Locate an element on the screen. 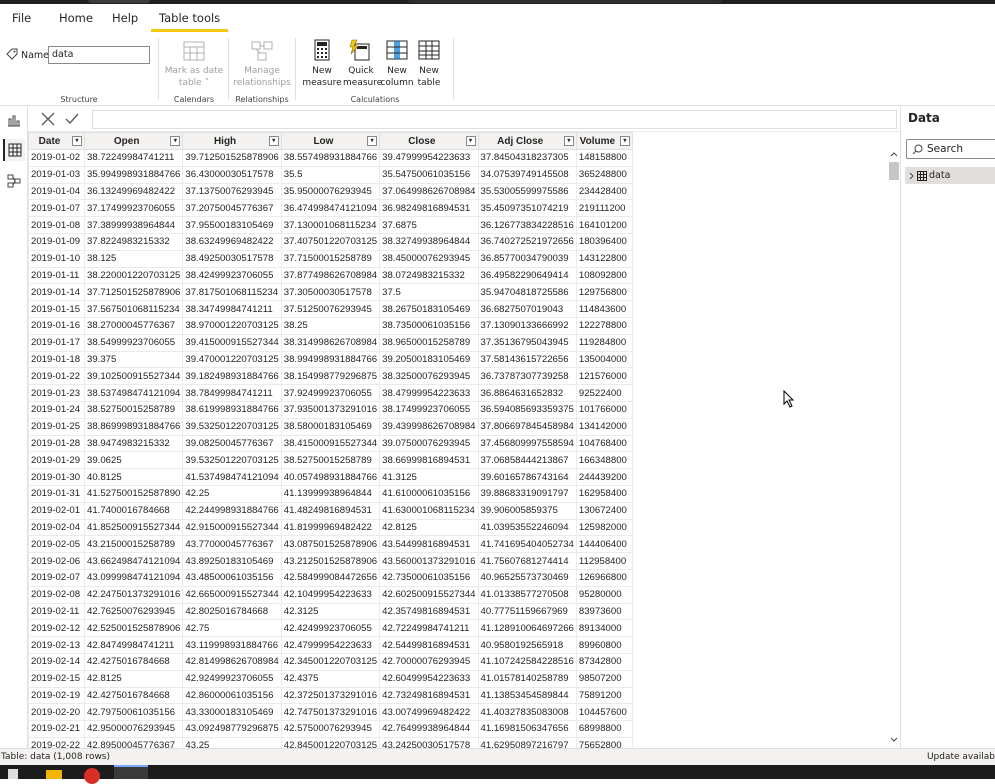  table-cell: 37.92499923706055 is located at coordinates (330, 393).